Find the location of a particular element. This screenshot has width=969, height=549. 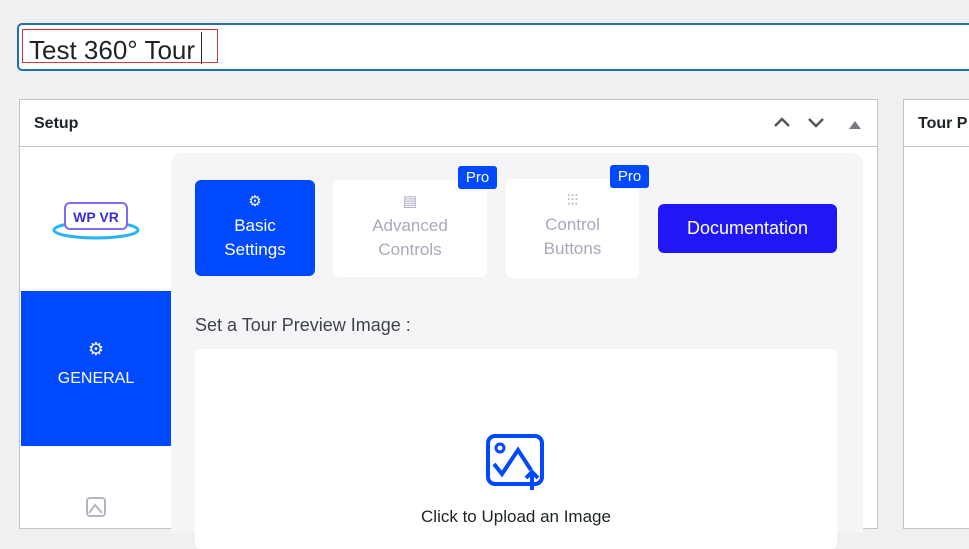

title-value: Test 360° Tour is located at coordinates (112, 50).